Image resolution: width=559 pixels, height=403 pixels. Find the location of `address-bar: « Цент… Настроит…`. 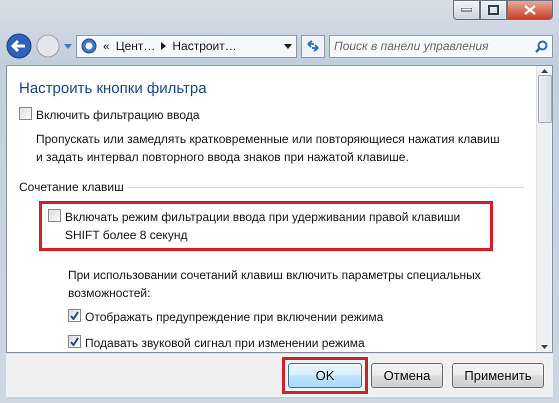

address-bar: « Цент… Настроит… is located at coordinates (186, 46).